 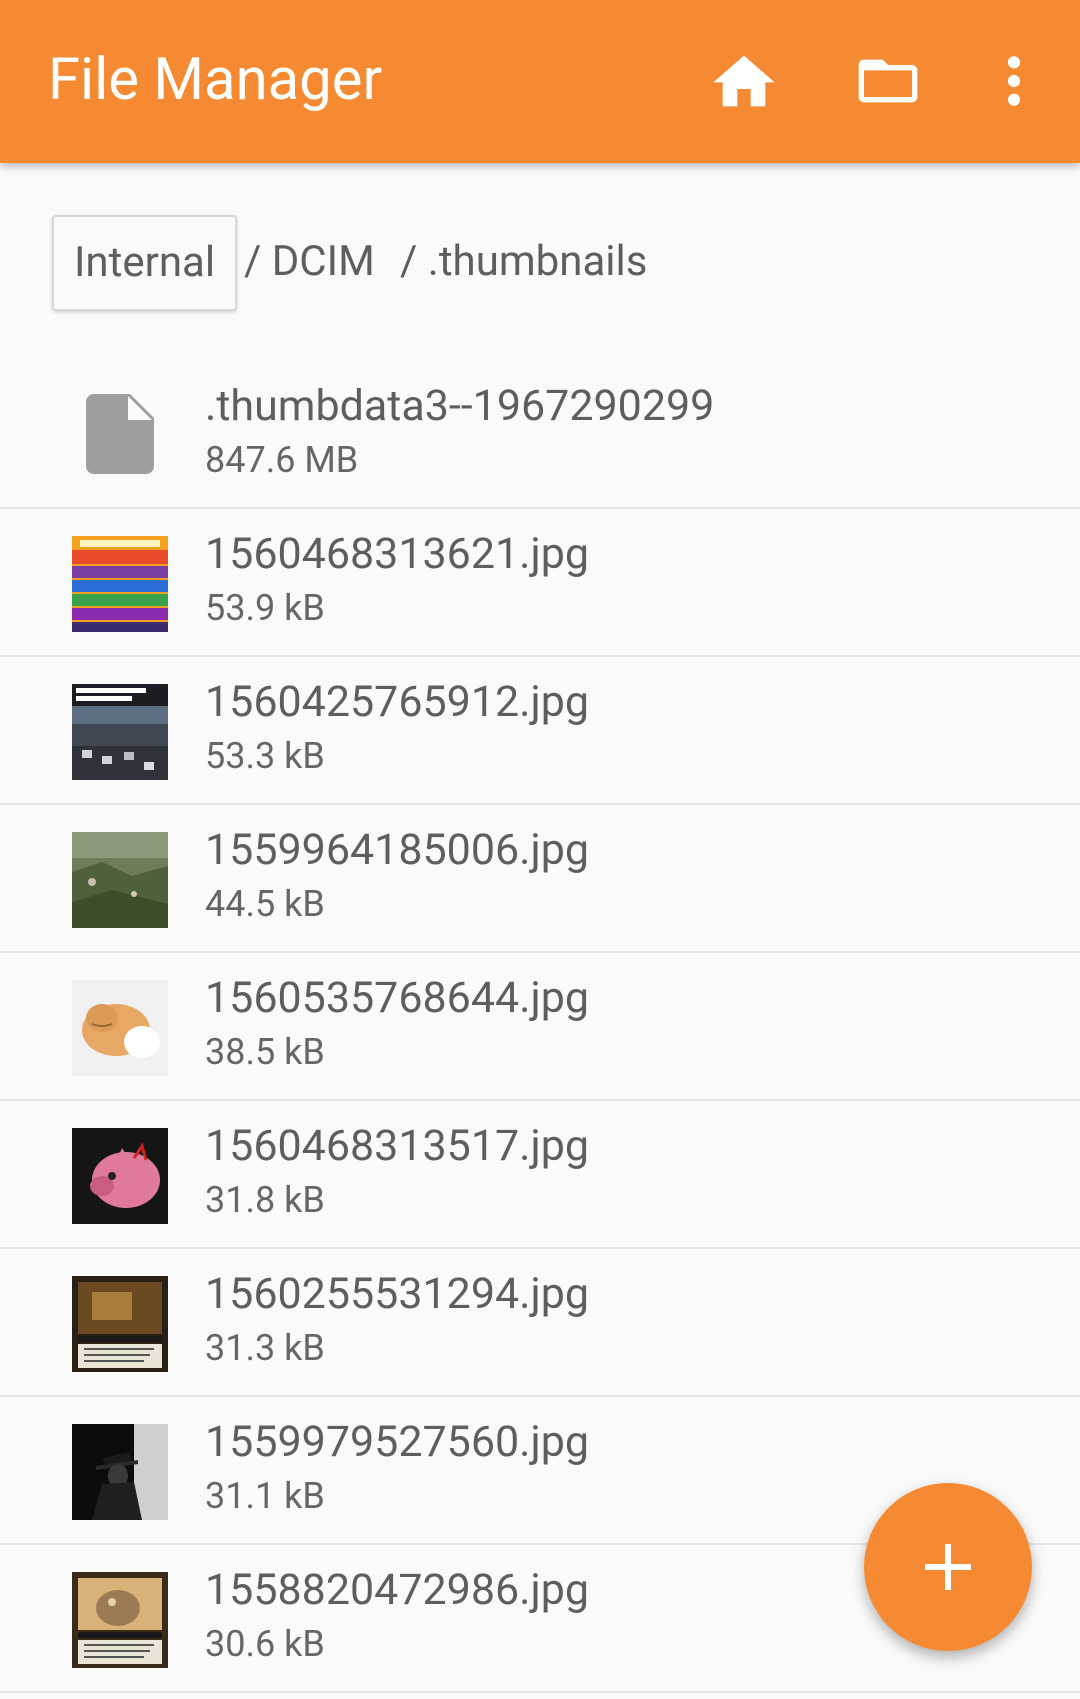 What do you see at coordinates (145, 263) in the screenshot?
I see `breadcrumb-internal: Internal` at bounding box center [145, 263].